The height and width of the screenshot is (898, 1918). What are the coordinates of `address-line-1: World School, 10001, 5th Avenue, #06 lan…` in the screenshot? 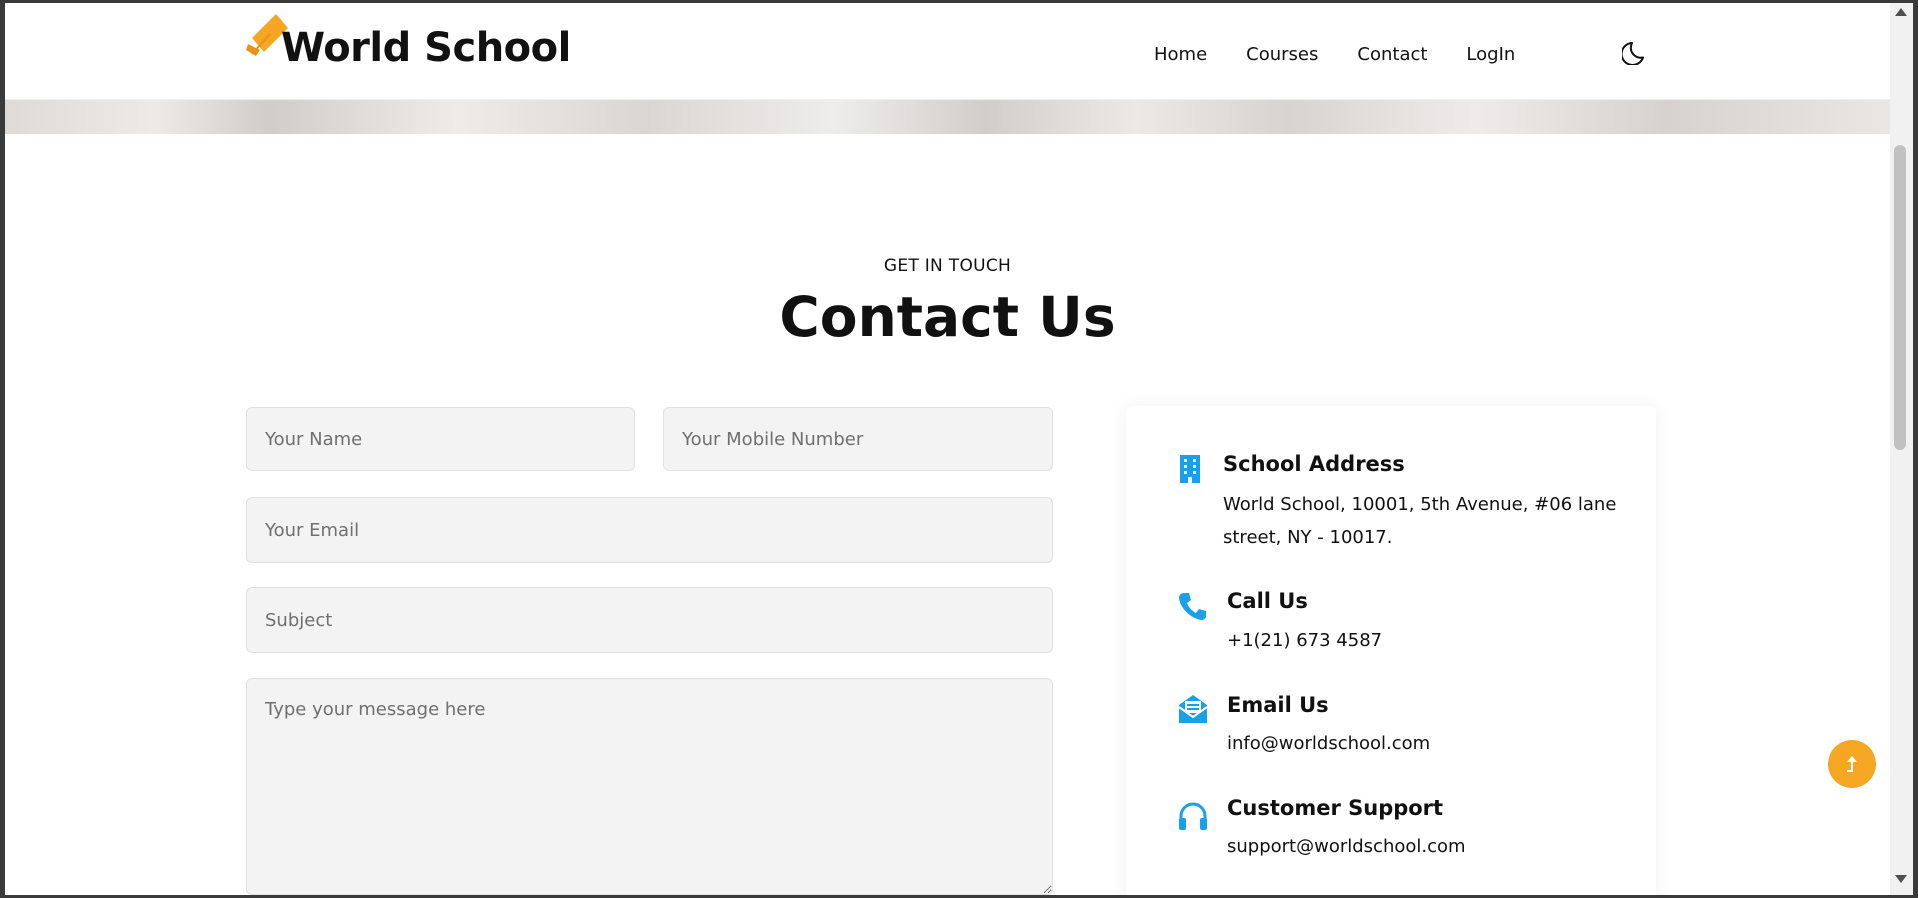 It's located at (1420, 504).